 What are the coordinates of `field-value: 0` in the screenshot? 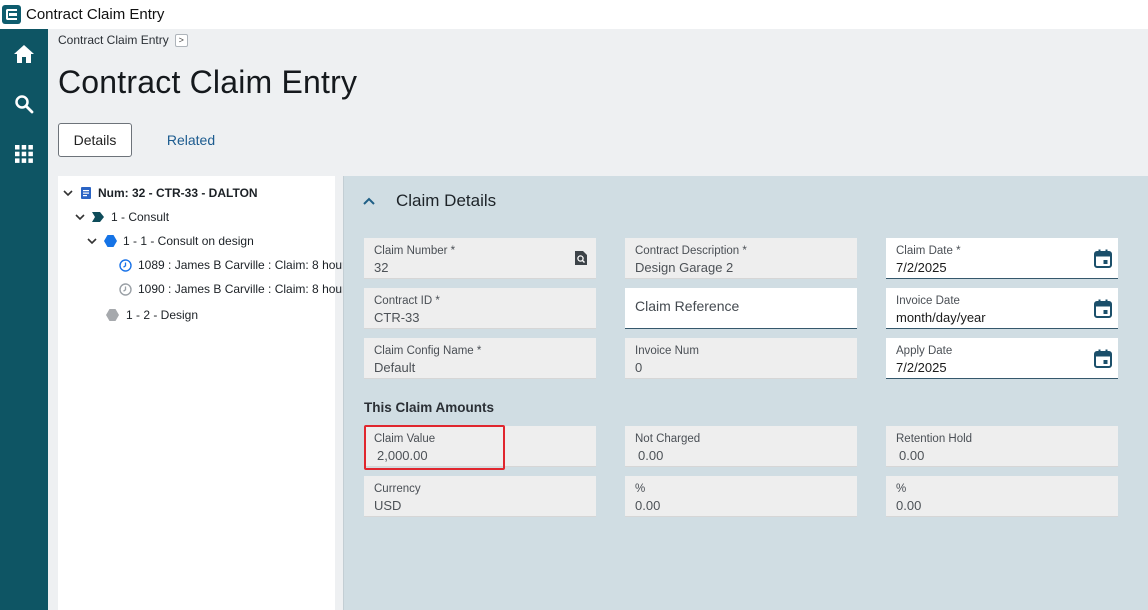 It's located at (639, 367).